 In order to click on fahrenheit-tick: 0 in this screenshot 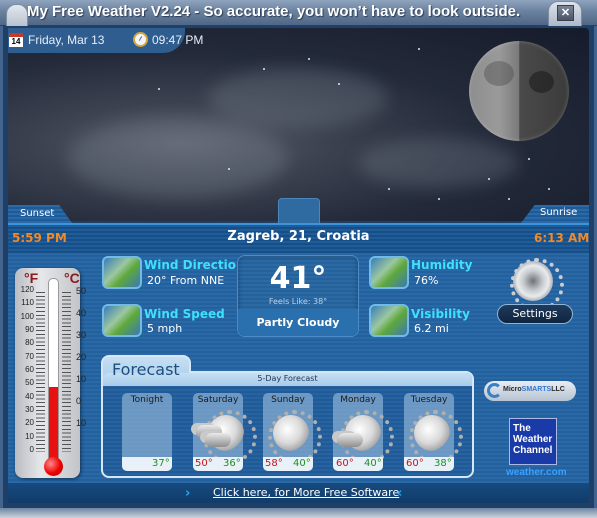, I will do `click(31, 449)`.